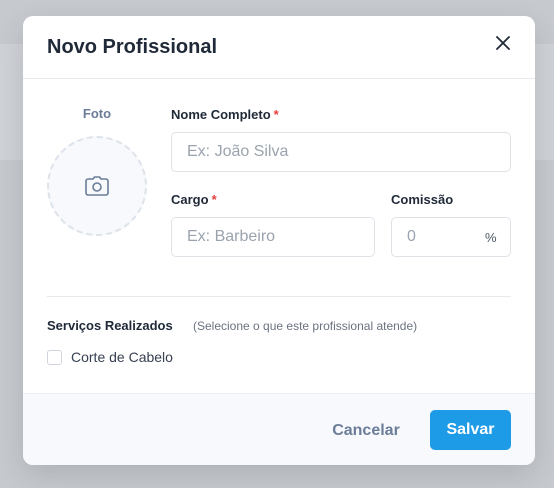 This screenshot has height=488, width=554. Describe the element at coordinates (279, 296) in the screenshot. I see `section-divider` at that location.